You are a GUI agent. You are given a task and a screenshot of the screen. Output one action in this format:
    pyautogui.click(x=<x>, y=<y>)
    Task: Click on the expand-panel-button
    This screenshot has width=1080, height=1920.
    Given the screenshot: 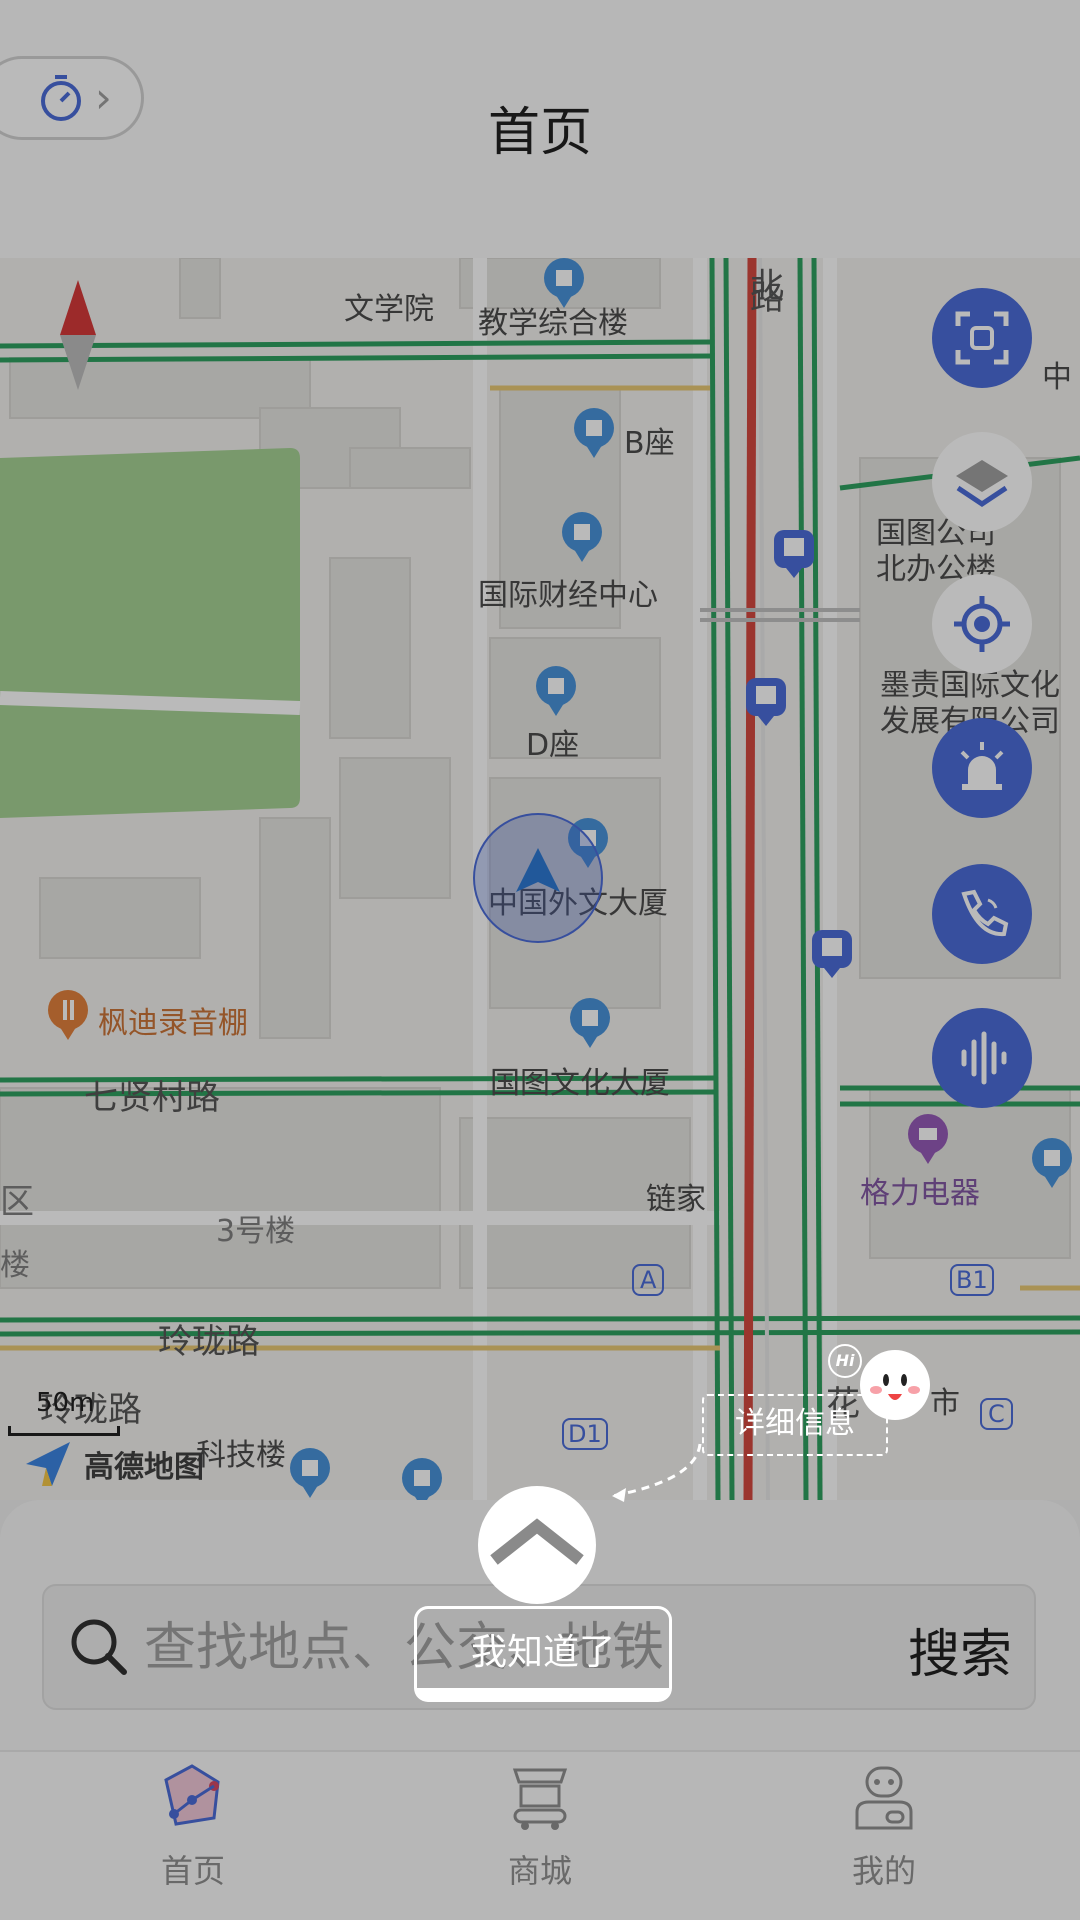 What is the action you would take?
    pyautogui.click(x=537, y=1545)
    